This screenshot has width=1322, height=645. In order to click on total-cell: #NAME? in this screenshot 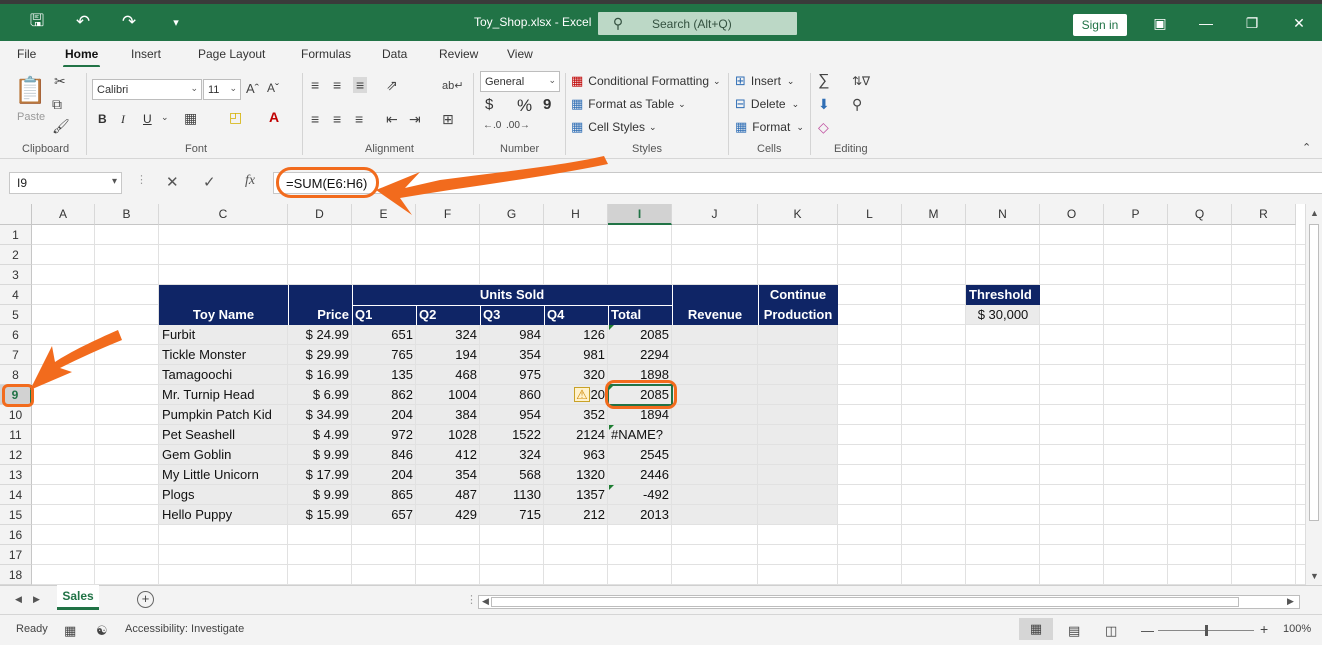, I will do `click(640, 435)`.